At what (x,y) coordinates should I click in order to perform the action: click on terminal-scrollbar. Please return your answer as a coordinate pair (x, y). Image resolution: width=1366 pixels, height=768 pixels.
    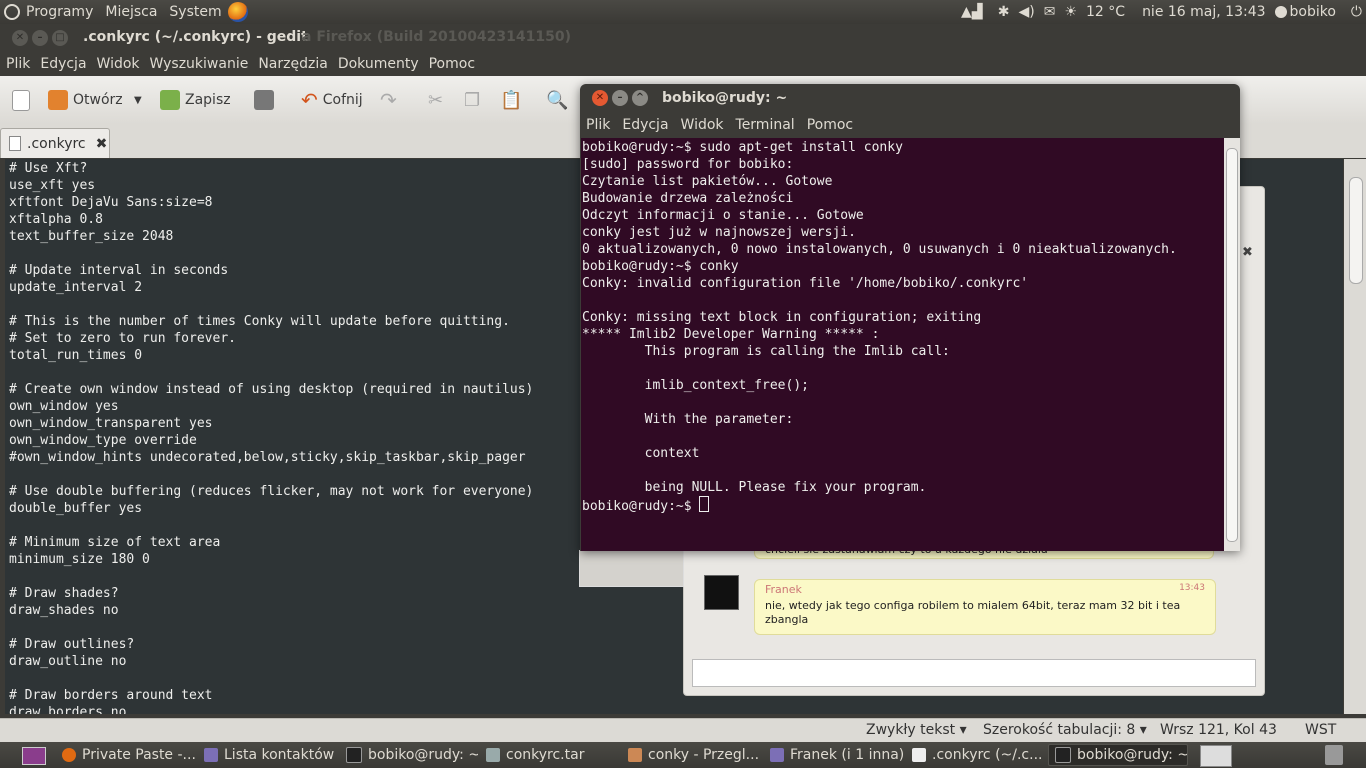
    Looking at the image, I should click on (1232, 344).